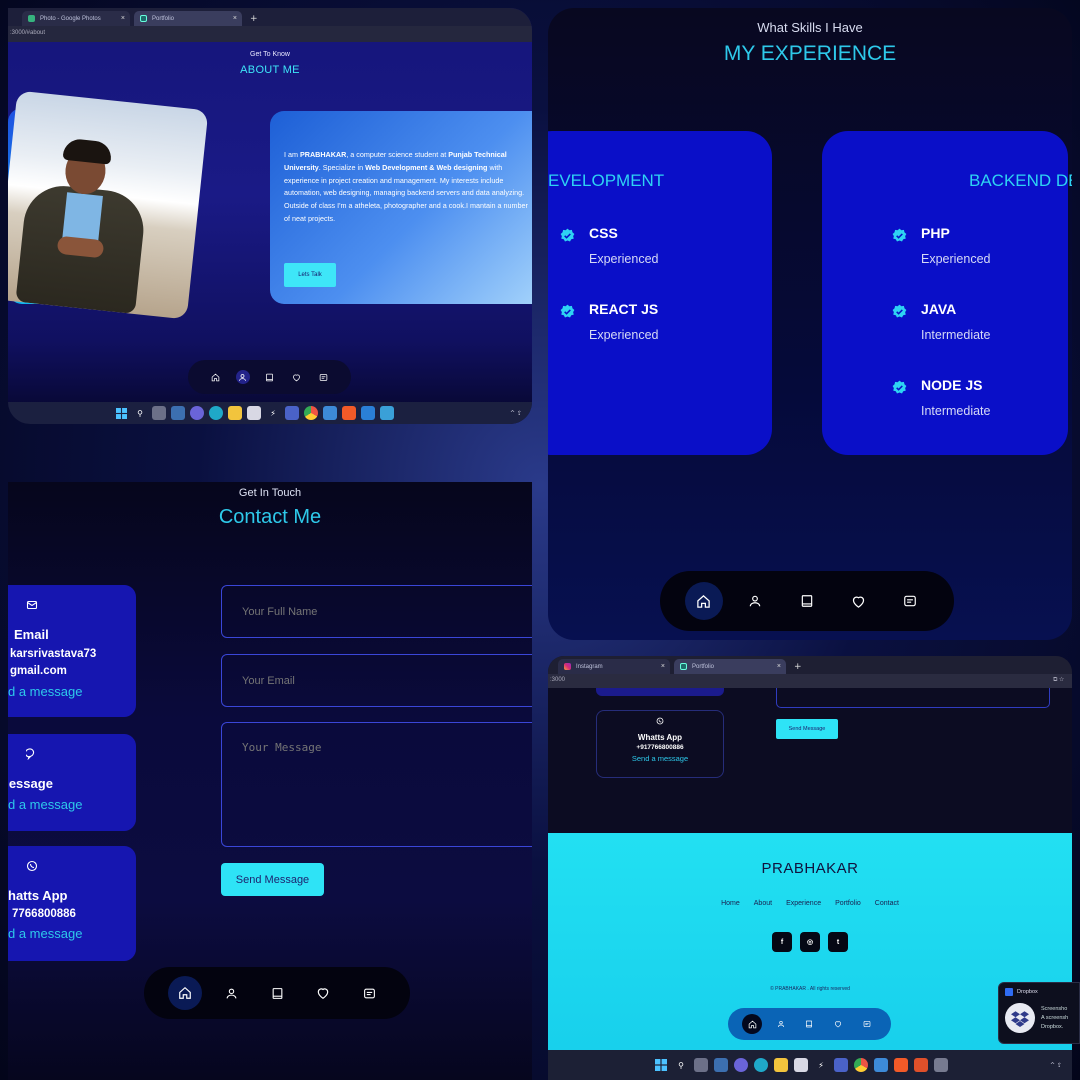 The image size is (1080, 1080). I want to click on card-title: Whatts App, so click(660, 737).